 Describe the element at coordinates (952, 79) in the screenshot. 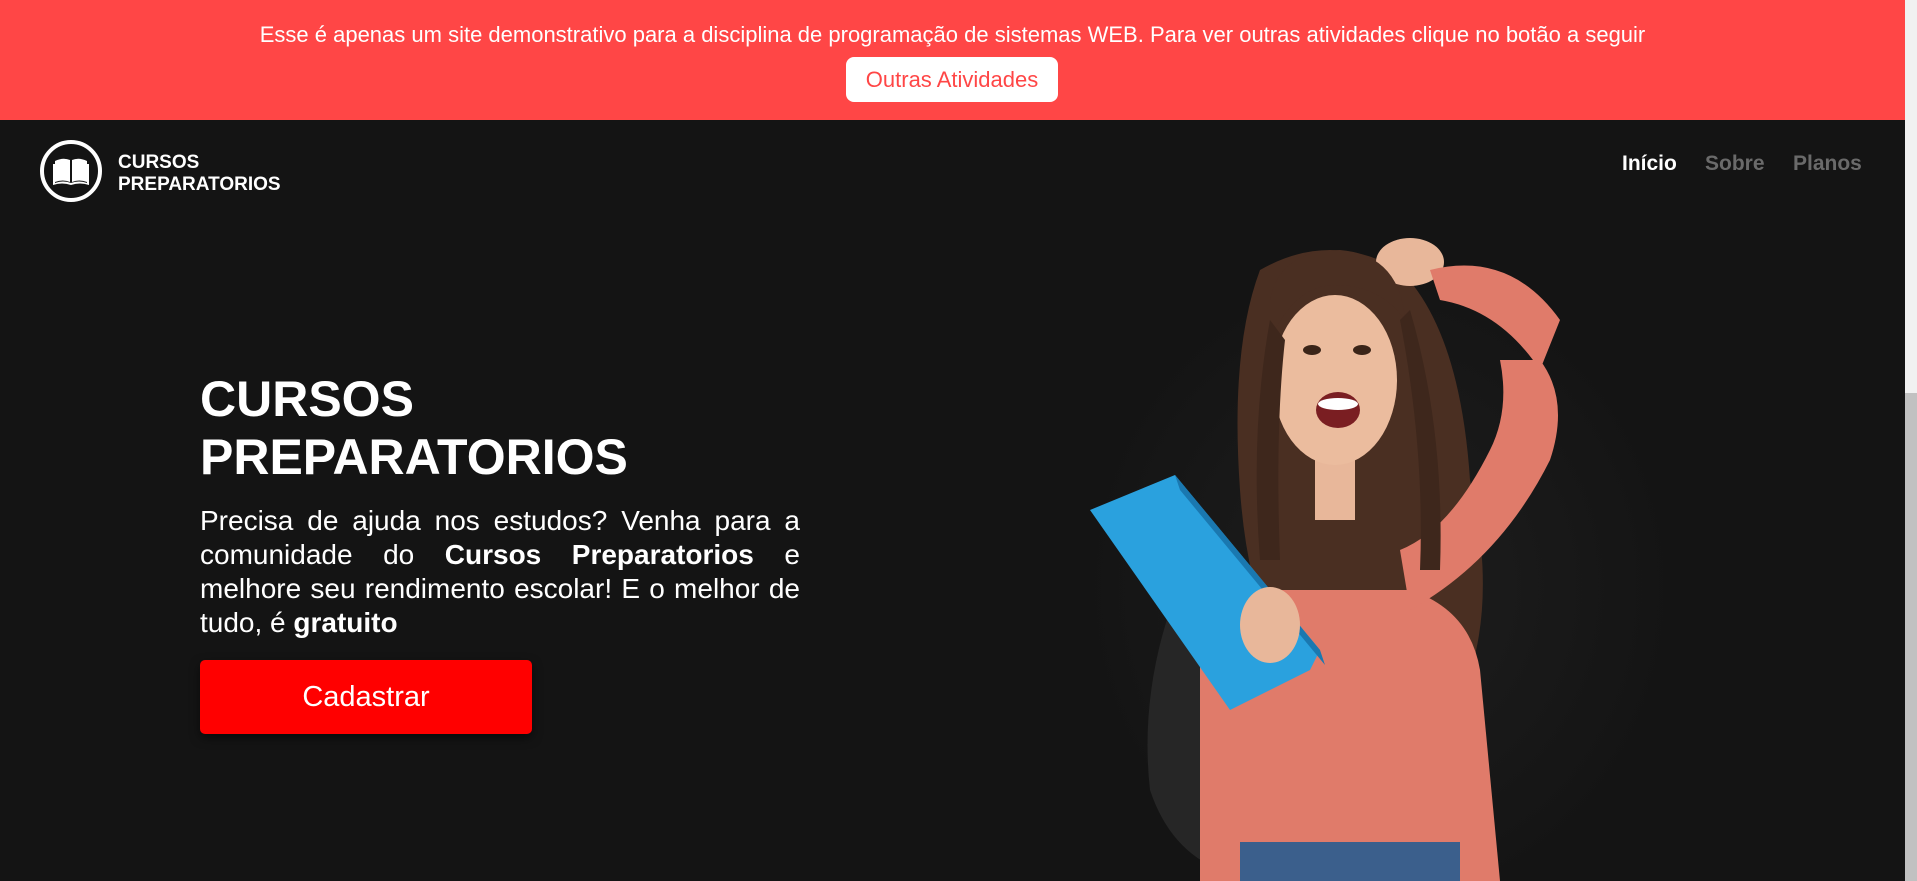

I see `other-activities-button: Outras Atividades` at that location.